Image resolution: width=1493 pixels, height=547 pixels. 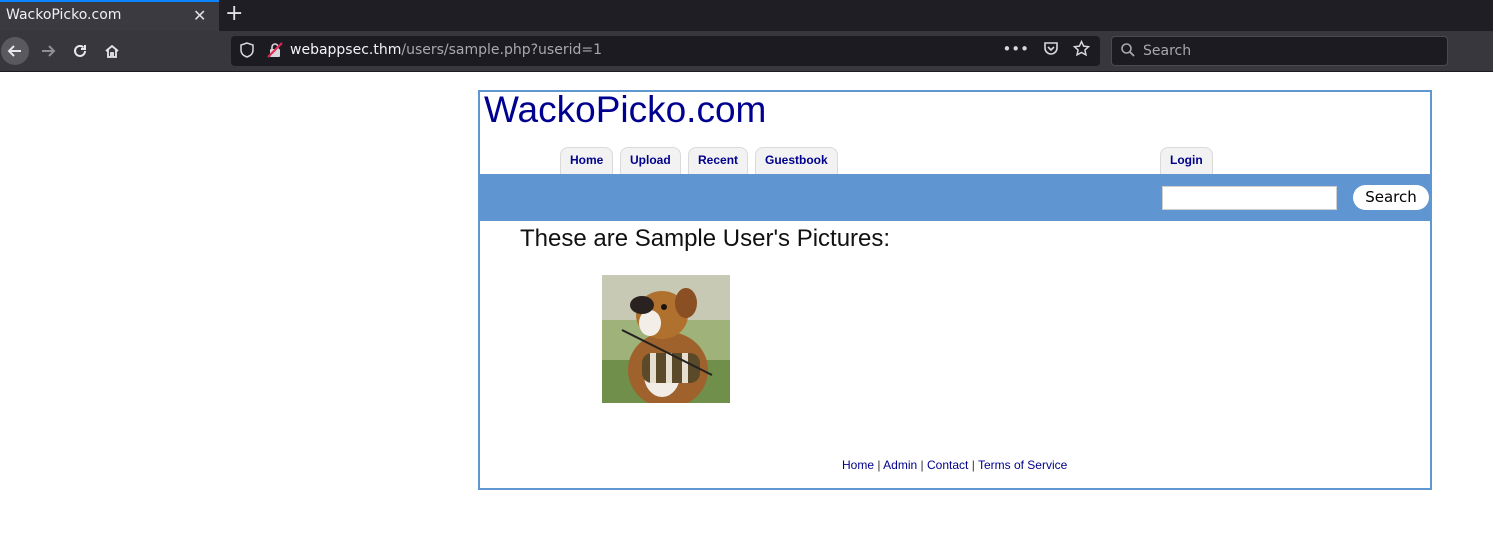 What do you see at coordinates (1249, 198) in the screenshot?
I see `site-search-input` at bounding box center [1249, 198].